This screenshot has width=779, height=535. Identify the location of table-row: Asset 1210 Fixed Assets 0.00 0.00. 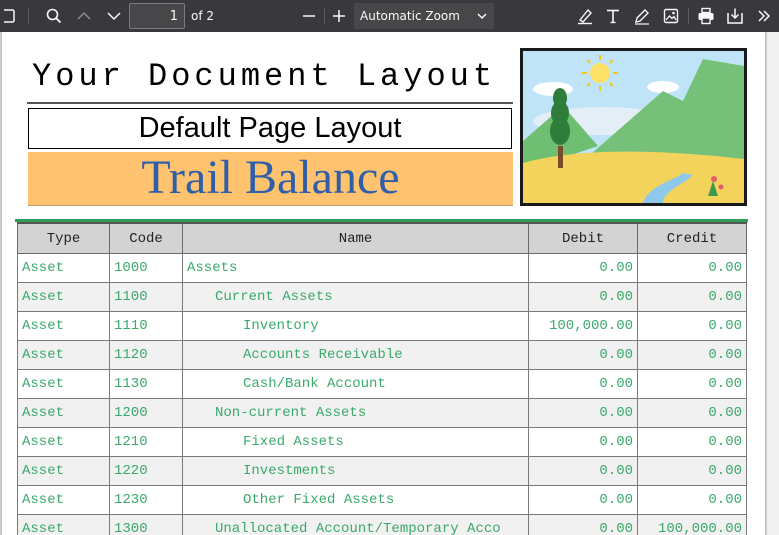
(382, 442).